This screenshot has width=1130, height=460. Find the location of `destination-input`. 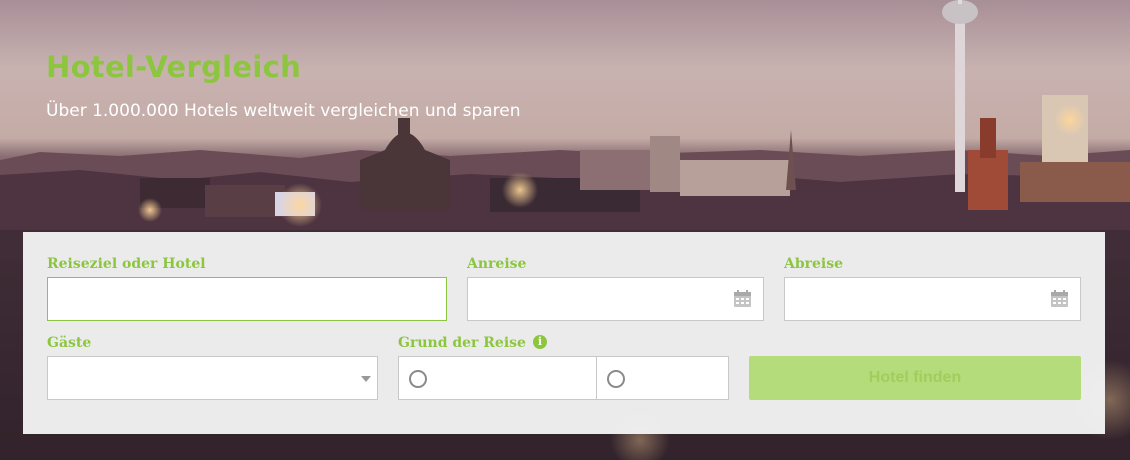

destination-input is located at coordinates (247, 299).